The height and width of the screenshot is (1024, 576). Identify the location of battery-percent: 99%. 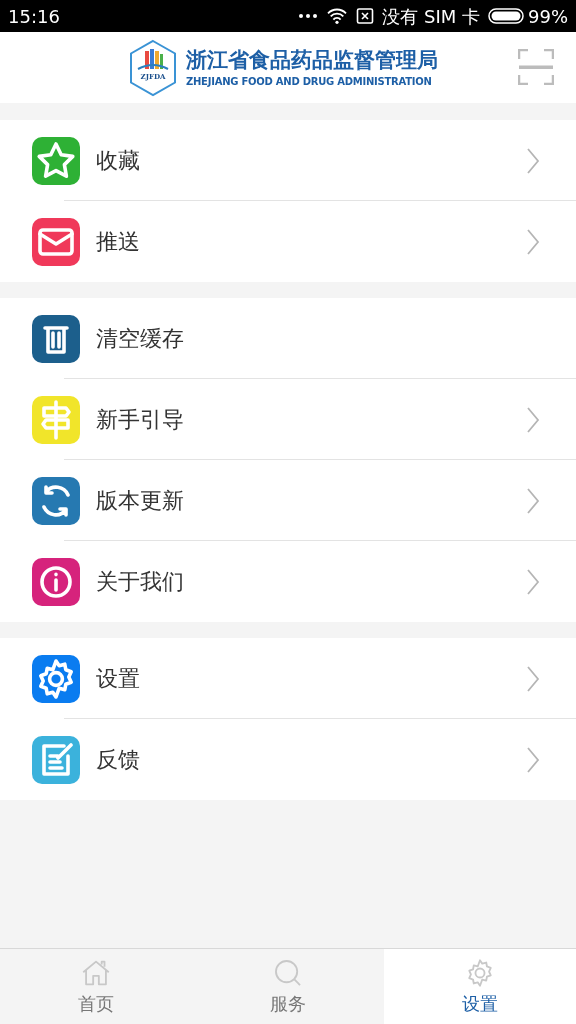
(548, 16).